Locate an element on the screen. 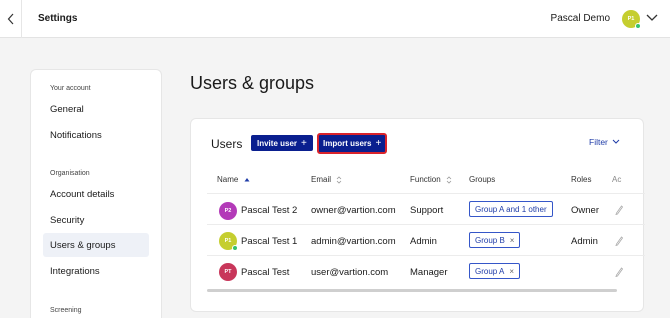  sidebar-item-general: General is located at coordinates (67, 109).